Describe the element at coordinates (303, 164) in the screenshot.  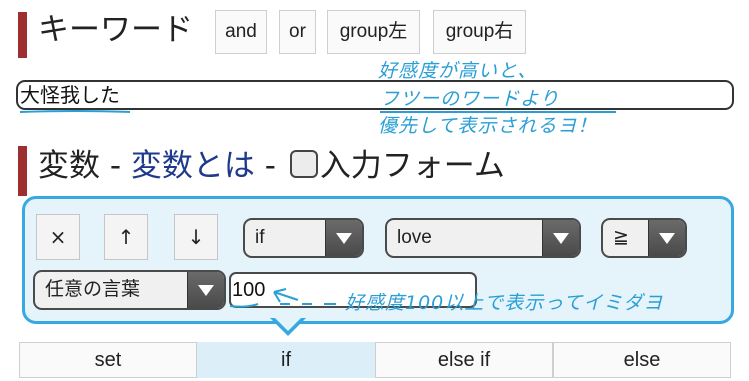
I see `checkbox-icon` at that location.